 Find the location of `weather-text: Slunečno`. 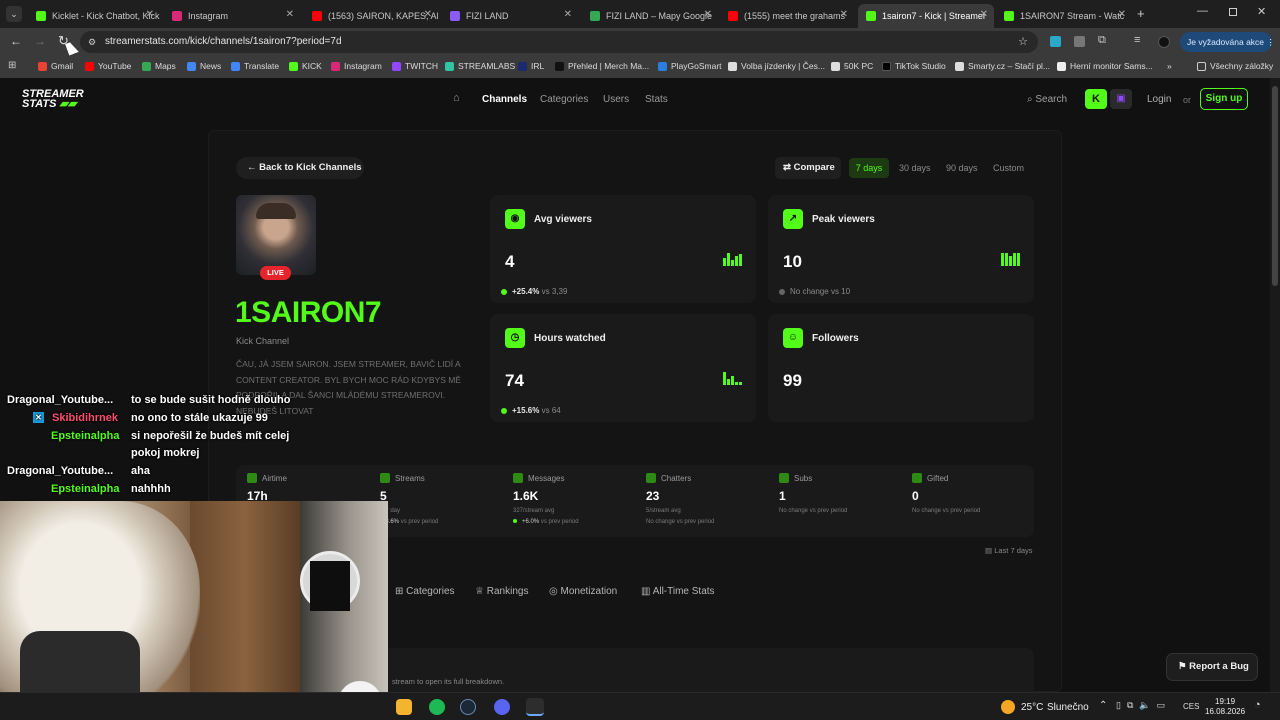

weather-text: Slunečno is located at coordinates (1068, 707).